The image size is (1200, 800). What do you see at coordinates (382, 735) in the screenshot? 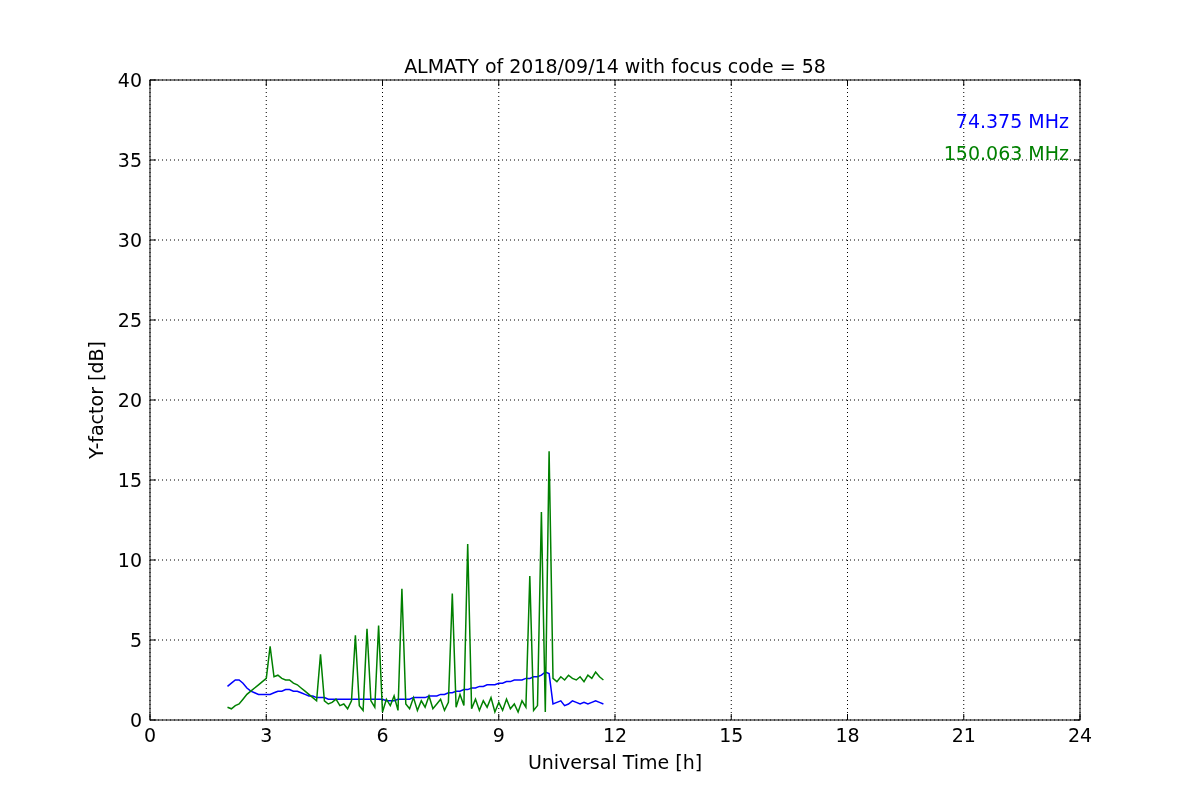
I see `tick-label: 6` at bounding box center [382, 735].